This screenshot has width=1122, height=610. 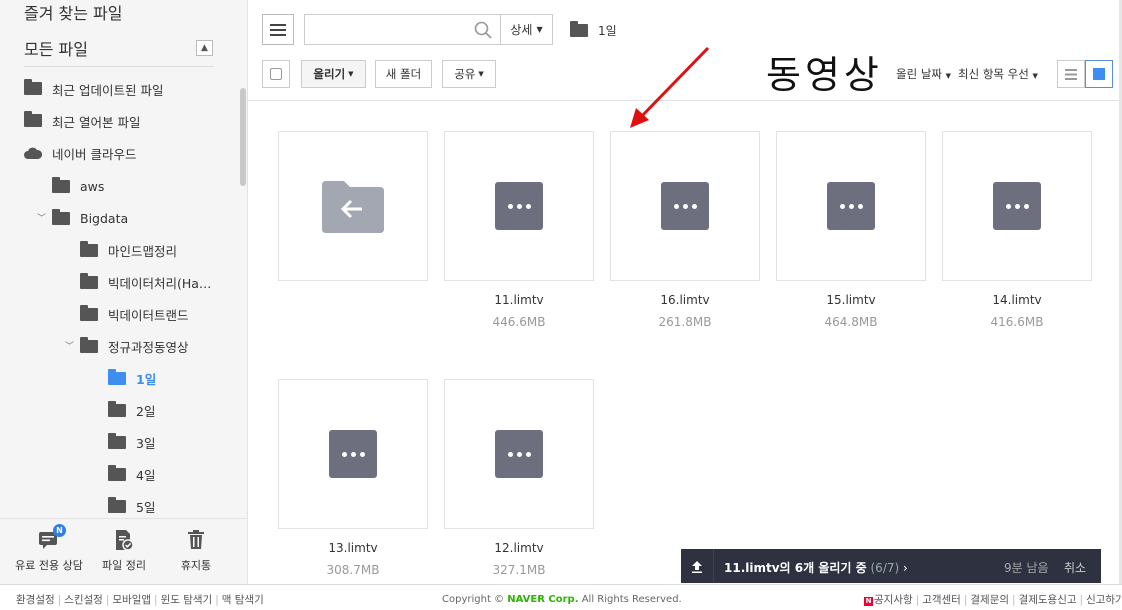 I want to click on menu-button, so click(x=278, y=29).